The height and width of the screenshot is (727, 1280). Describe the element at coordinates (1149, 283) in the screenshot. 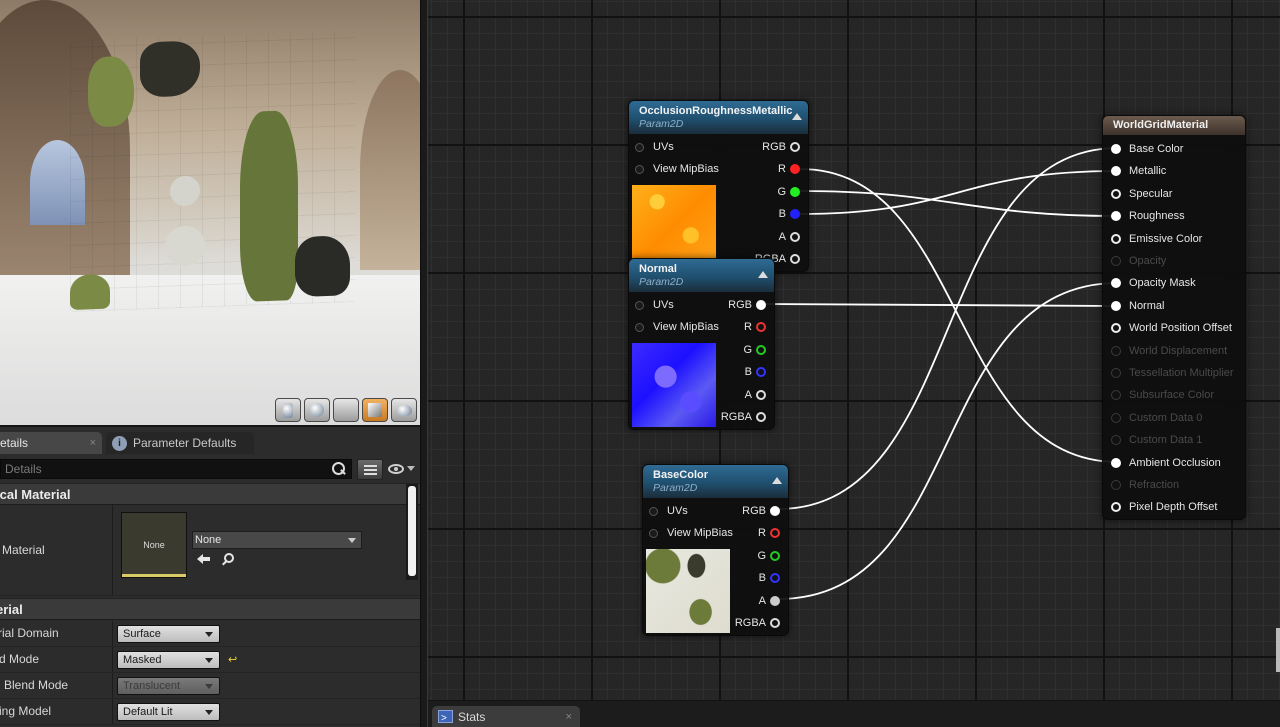

I see `input-pin-opacity-mask: Opacity Mask` at that location.